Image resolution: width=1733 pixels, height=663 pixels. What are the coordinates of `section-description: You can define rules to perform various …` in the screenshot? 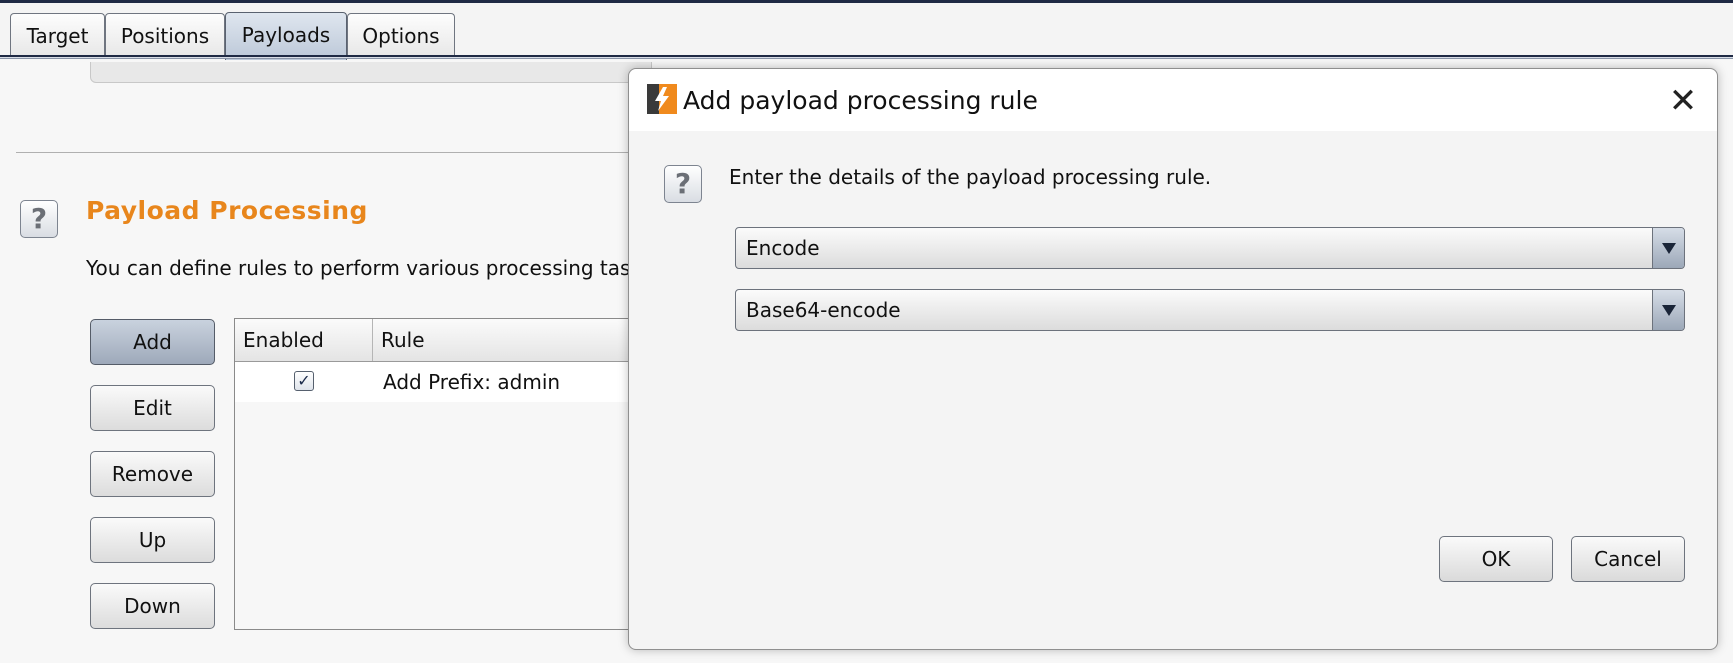 It's located at (364, 268).